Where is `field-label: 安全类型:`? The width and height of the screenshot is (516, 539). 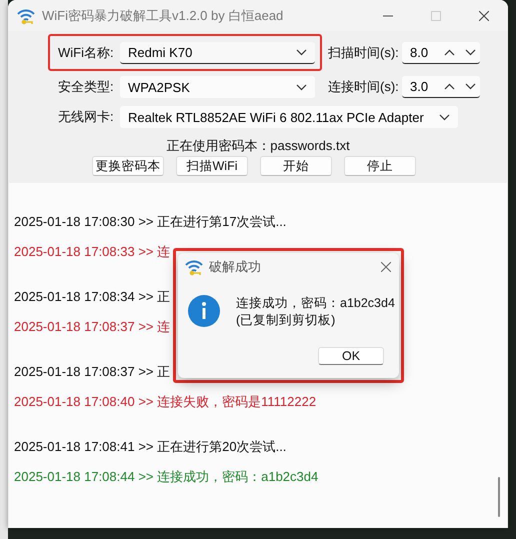 field-label: 安全类型: is located at coordinates (86, 87).